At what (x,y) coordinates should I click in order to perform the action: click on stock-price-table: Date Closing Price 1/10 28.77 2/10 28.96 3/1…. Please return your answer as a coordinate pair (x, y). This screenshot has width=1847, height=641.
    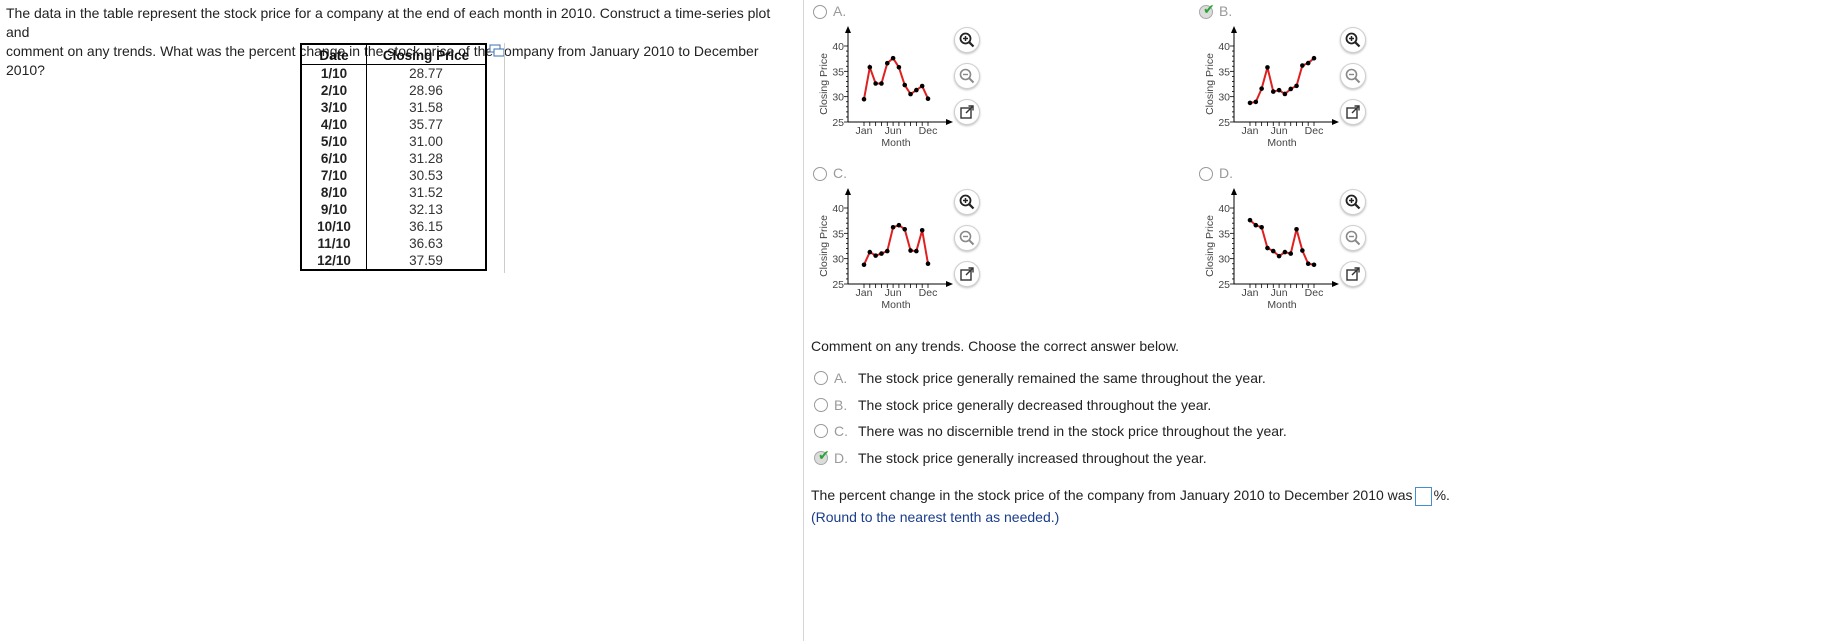
    Looking at the image, I should click on (393, 157).